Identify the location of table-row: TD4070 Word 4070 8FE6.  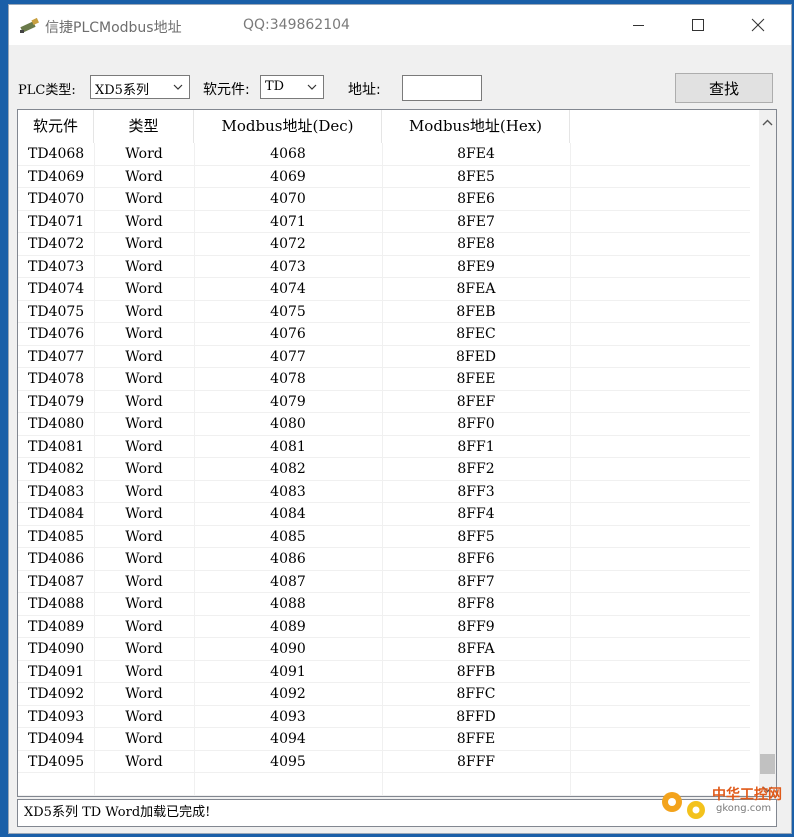
(389, 199).